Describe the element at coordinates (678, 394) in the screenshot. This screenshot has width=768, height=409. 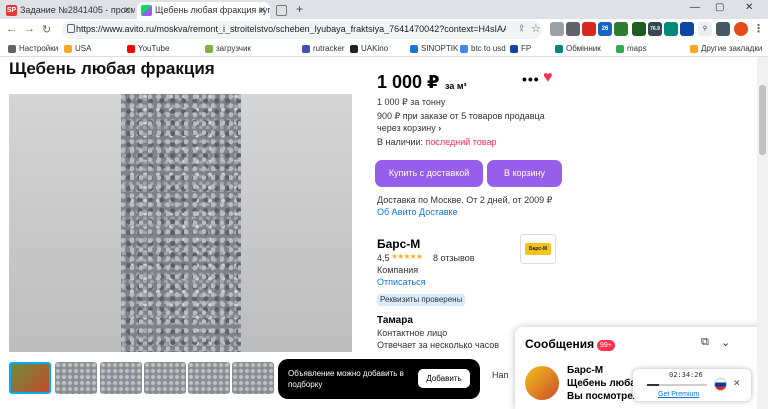
I see `get-premium-link: Get Premium` at that location.